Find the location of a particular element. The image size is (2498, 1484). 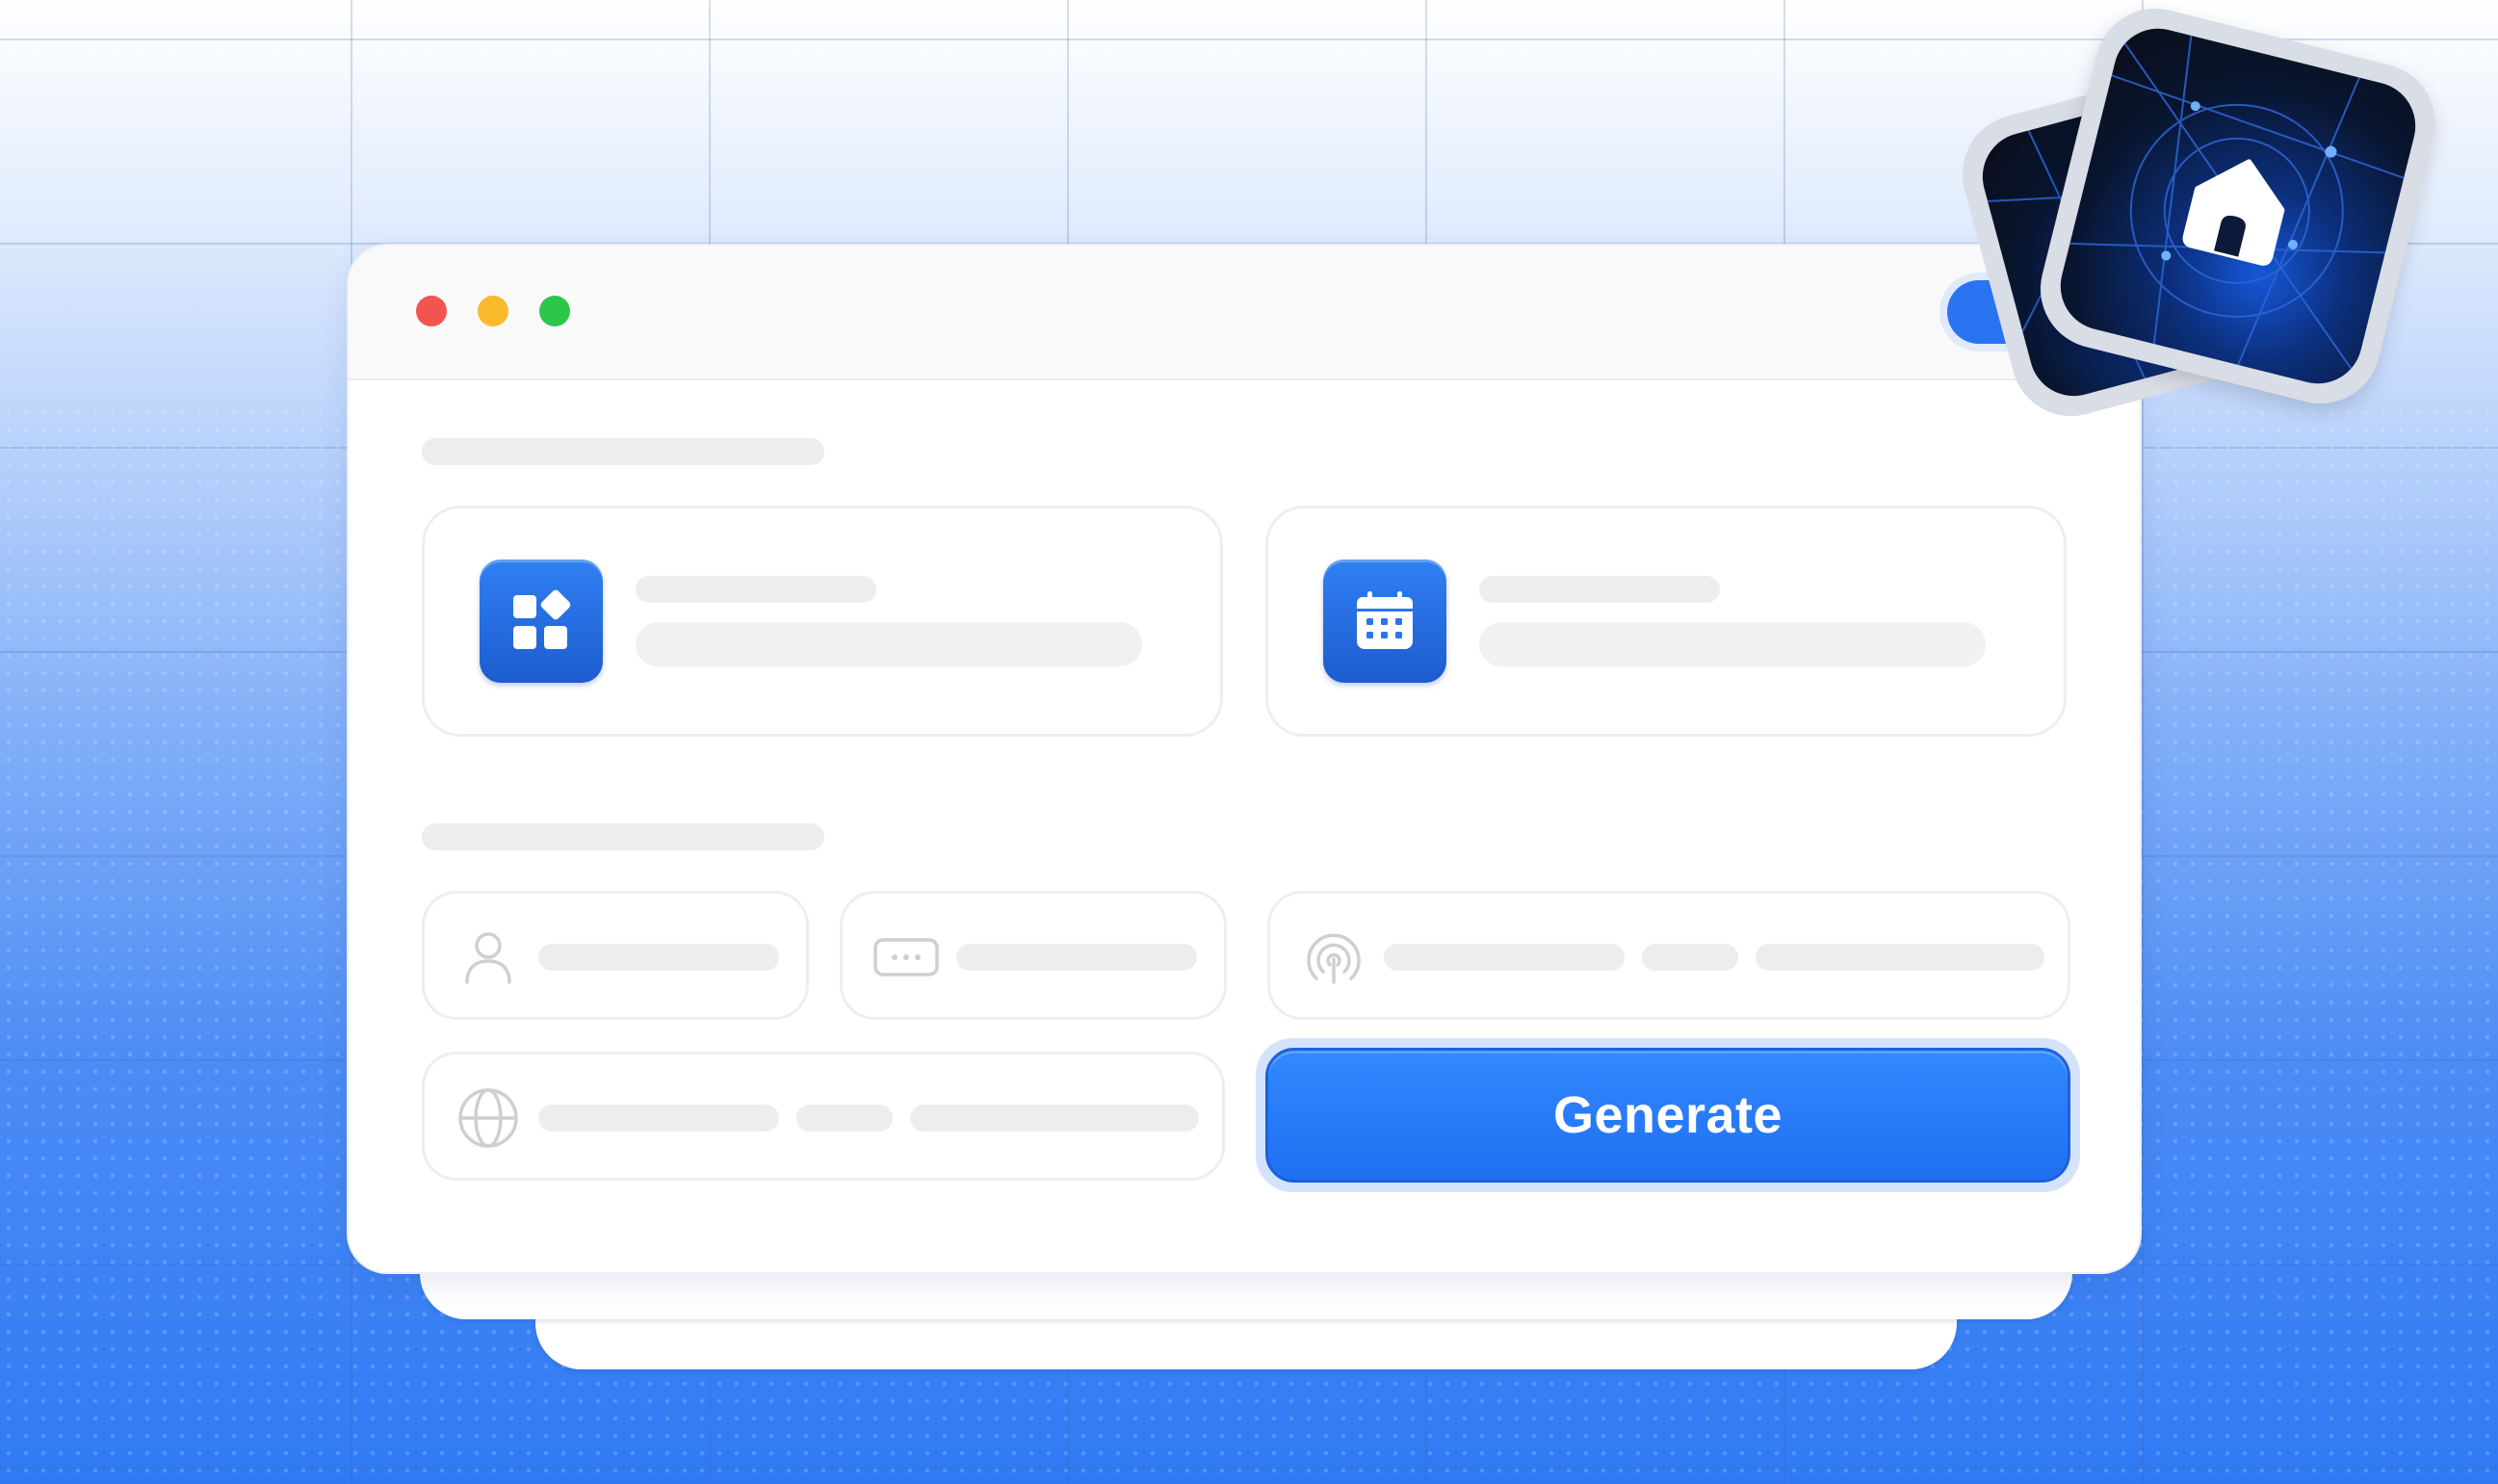

title-bar is located at coordinates (1245, 313).